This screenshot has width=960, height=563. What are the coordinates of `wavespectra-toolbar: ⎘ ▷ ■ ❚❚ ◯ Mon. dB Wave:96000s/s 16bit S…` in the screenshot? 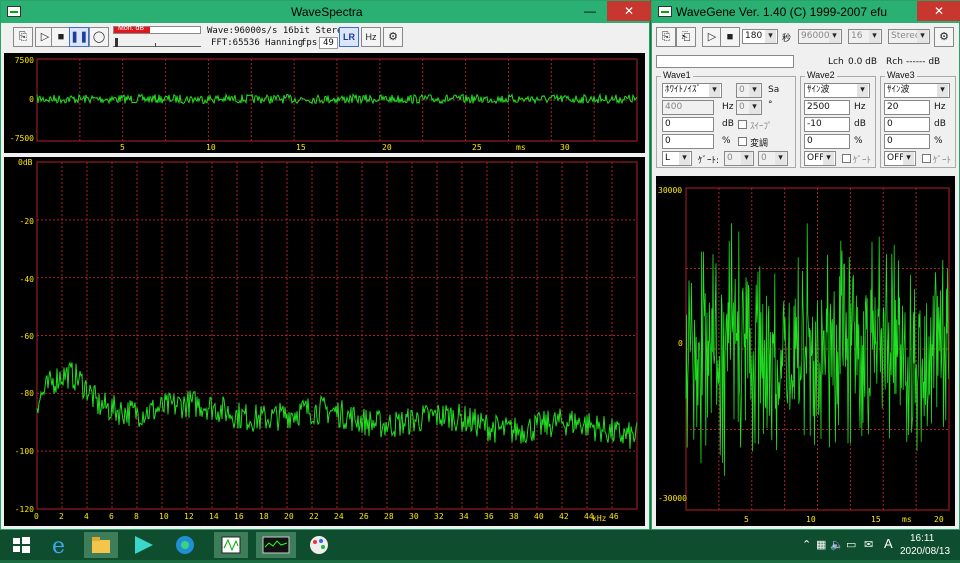 It's located at (325, 38).